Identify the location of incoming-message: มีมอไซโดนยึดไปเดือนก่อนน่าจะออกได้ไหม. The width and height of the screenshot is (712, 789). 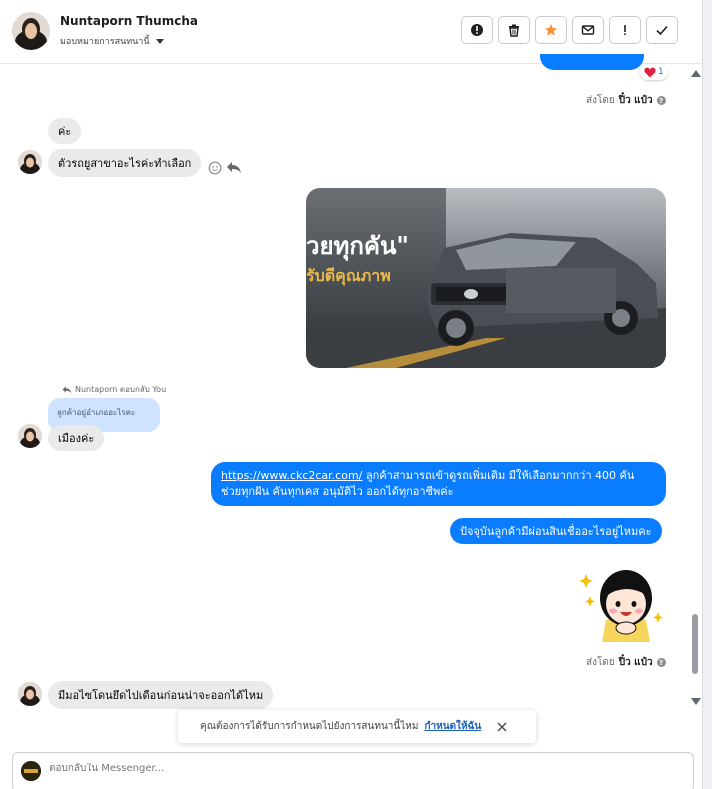
(161, 695).